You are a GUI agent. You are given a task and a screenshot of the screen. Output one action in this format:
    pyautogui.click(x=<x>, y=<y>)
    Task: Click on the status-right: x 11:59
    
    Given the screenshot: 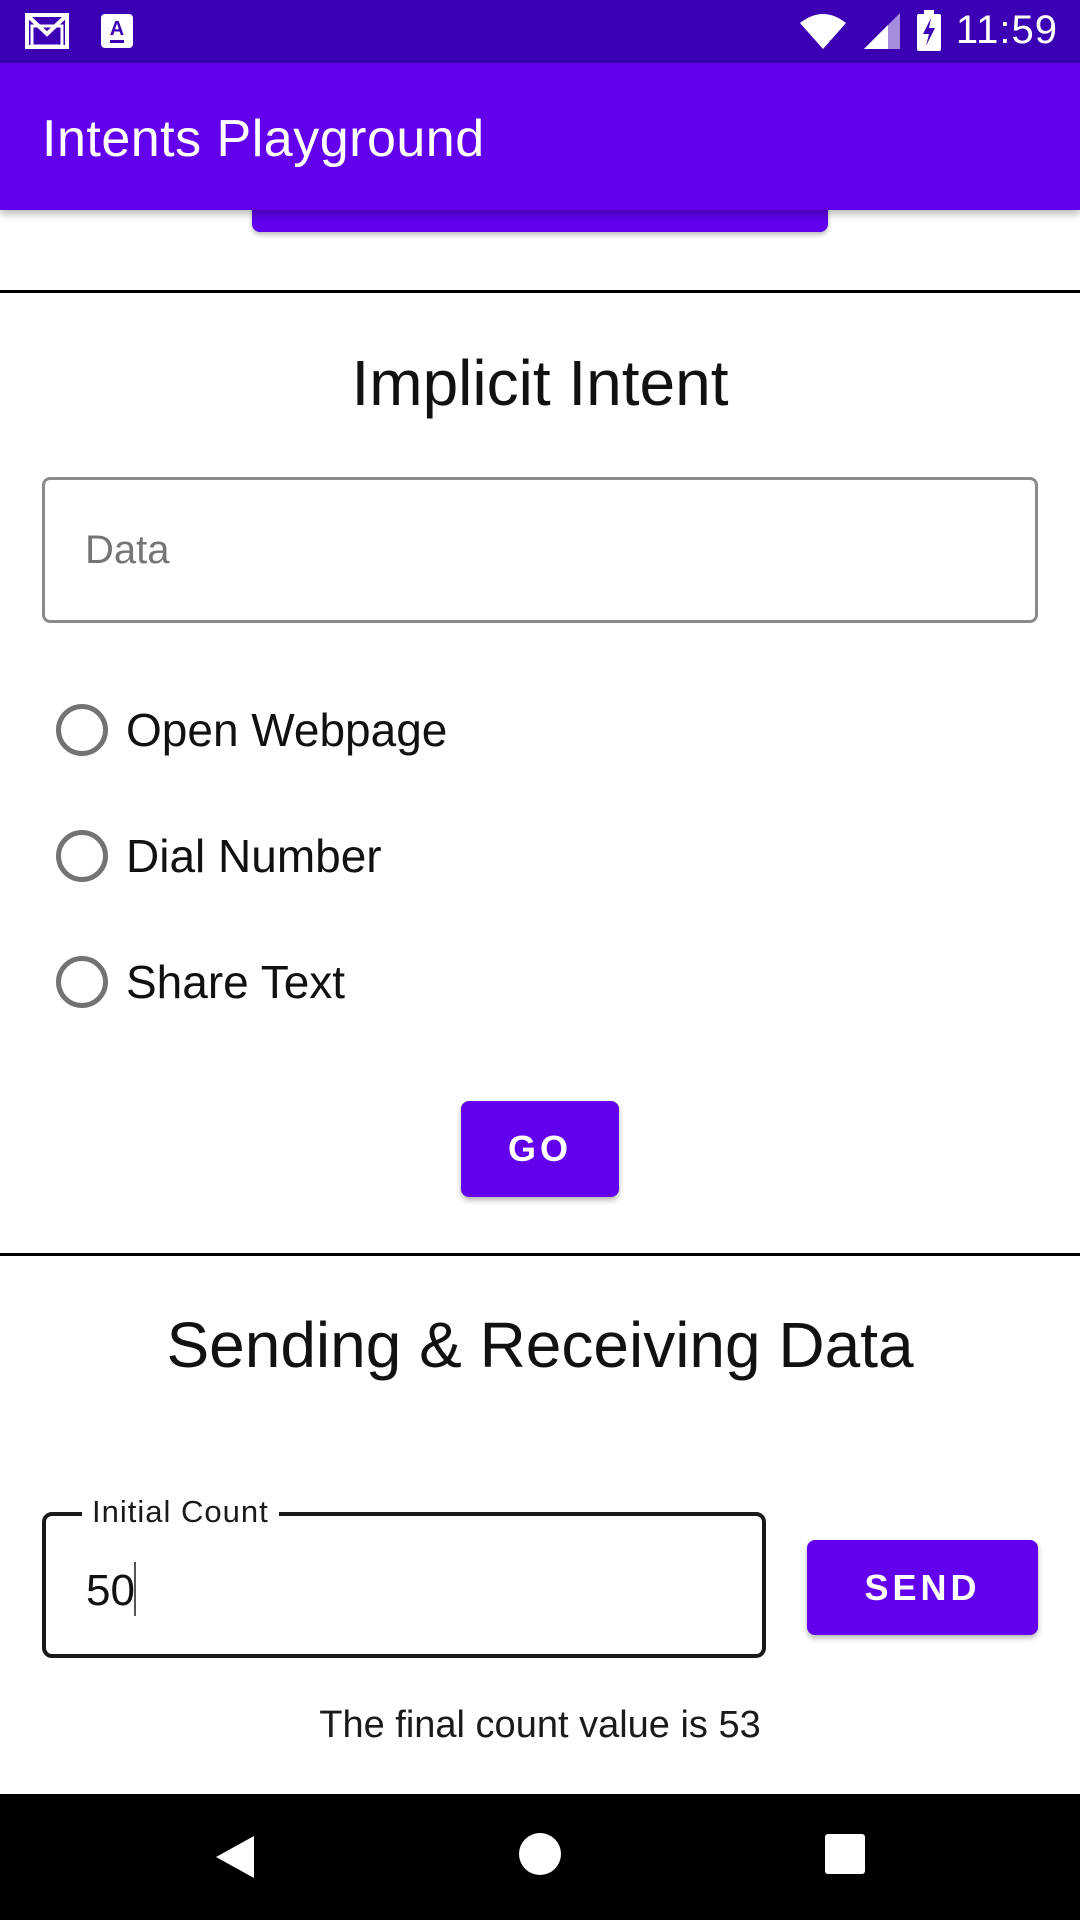 What is the action you would take?
    pyautogui.click(x=928, y=30)
    